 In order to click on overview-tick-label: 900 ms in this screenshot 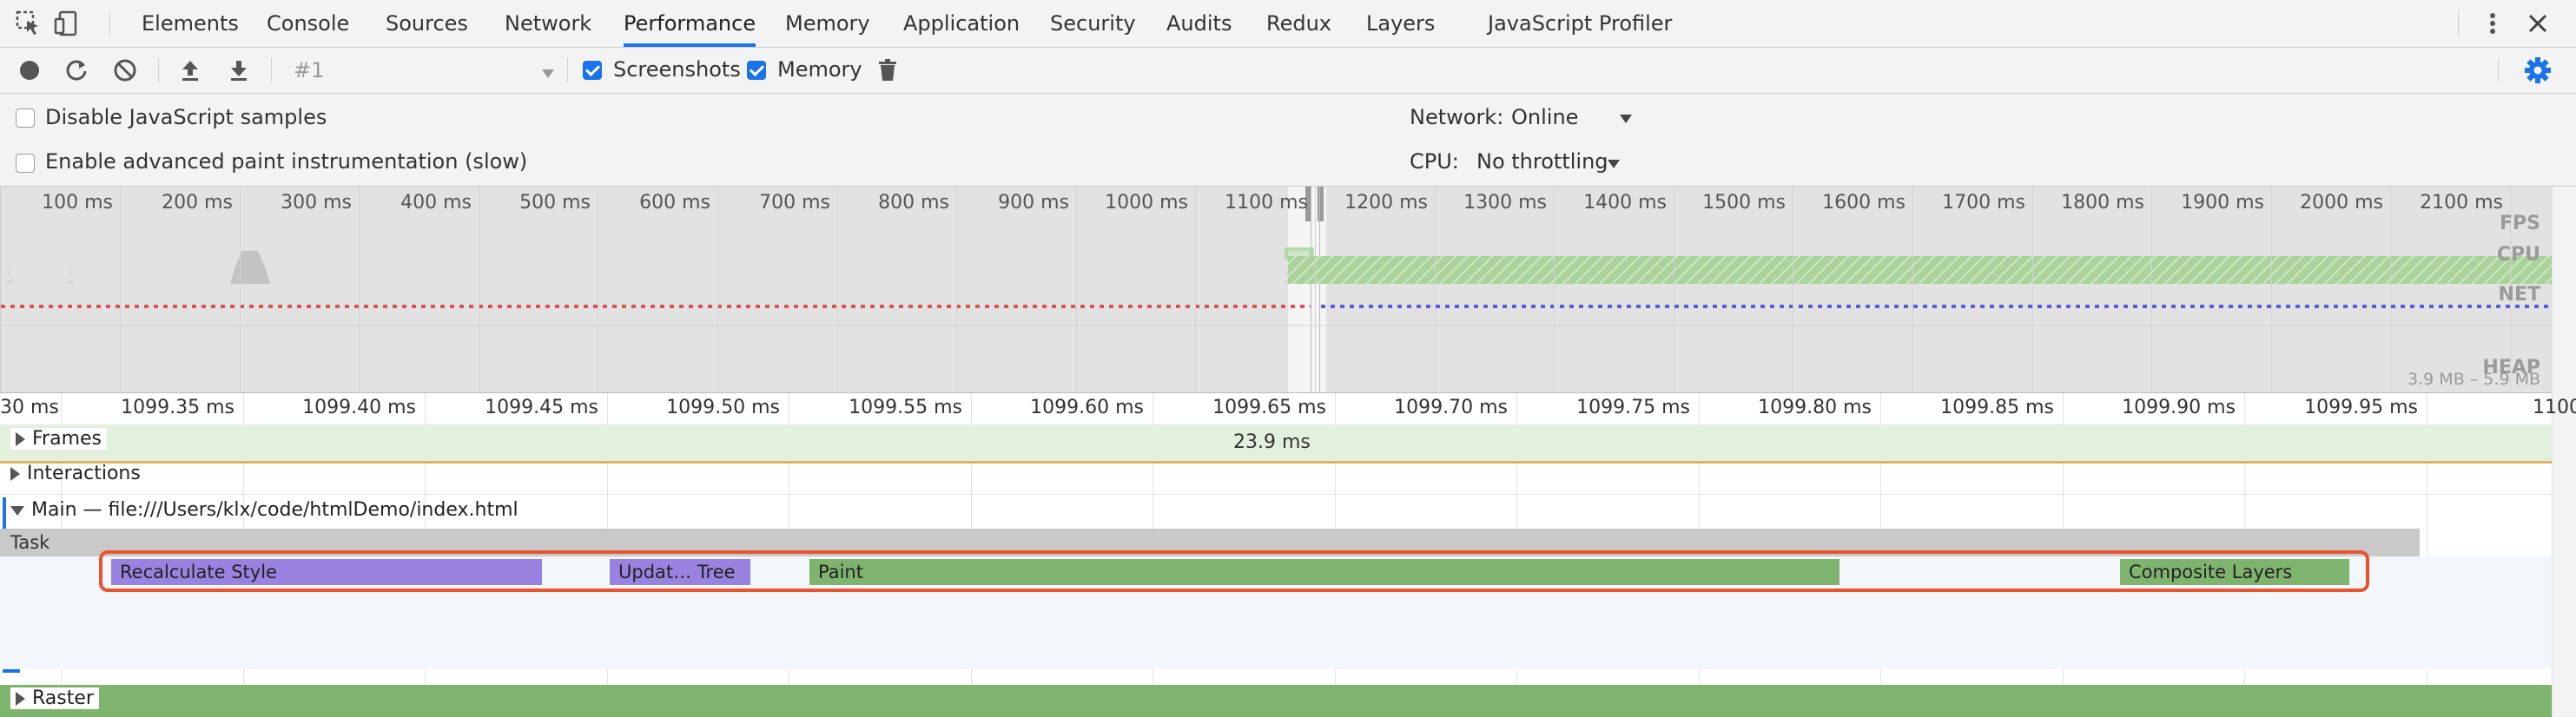, I will do `click(1033, 203)`.